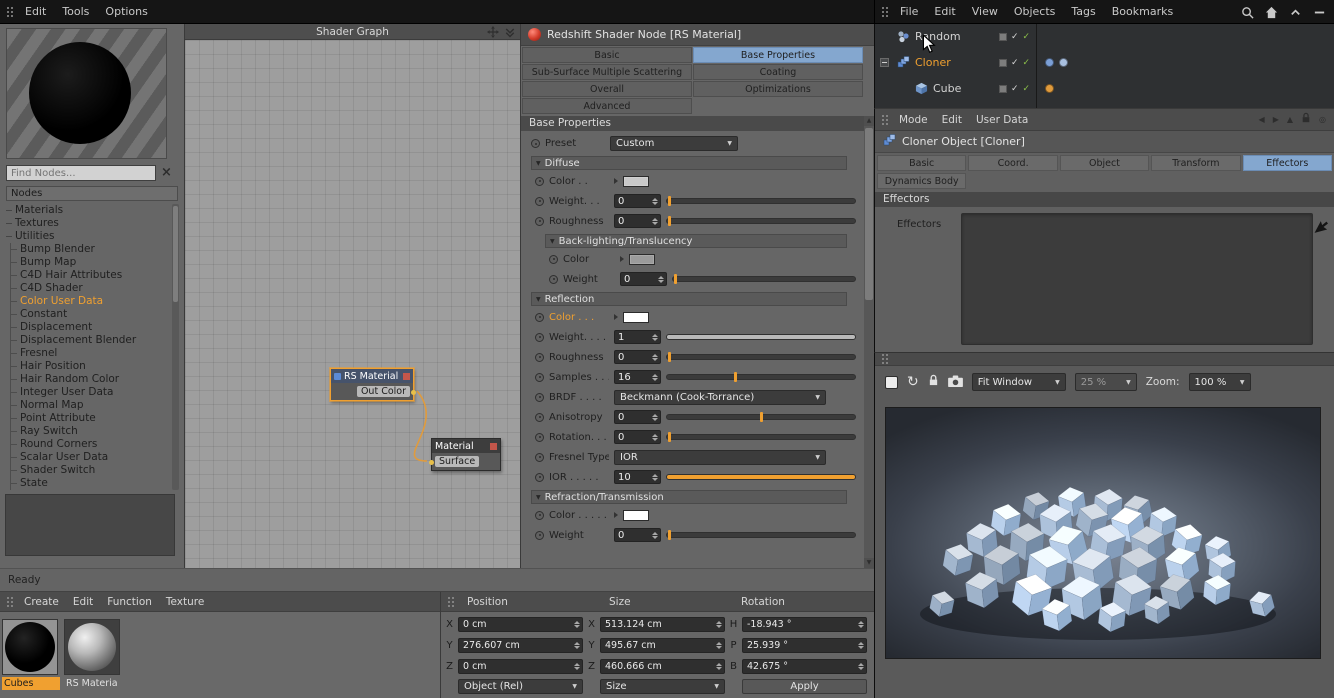 The height and width of the screenshot is (698, 1334). I want to click on tree-item-displacement: Displacement, so click(90, 327).